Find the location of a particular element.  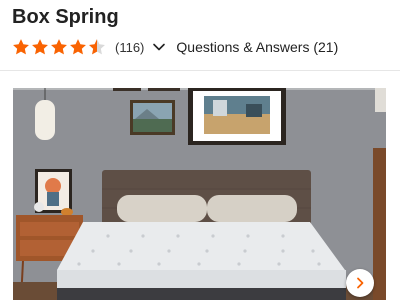

next-image-button is located at coordinates (360, 283).